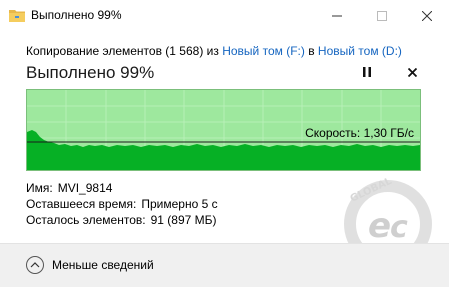 The width and height of the screenshot is (449, 287). I want to click on file-name-value: MVI_9814, so click(85, 188).